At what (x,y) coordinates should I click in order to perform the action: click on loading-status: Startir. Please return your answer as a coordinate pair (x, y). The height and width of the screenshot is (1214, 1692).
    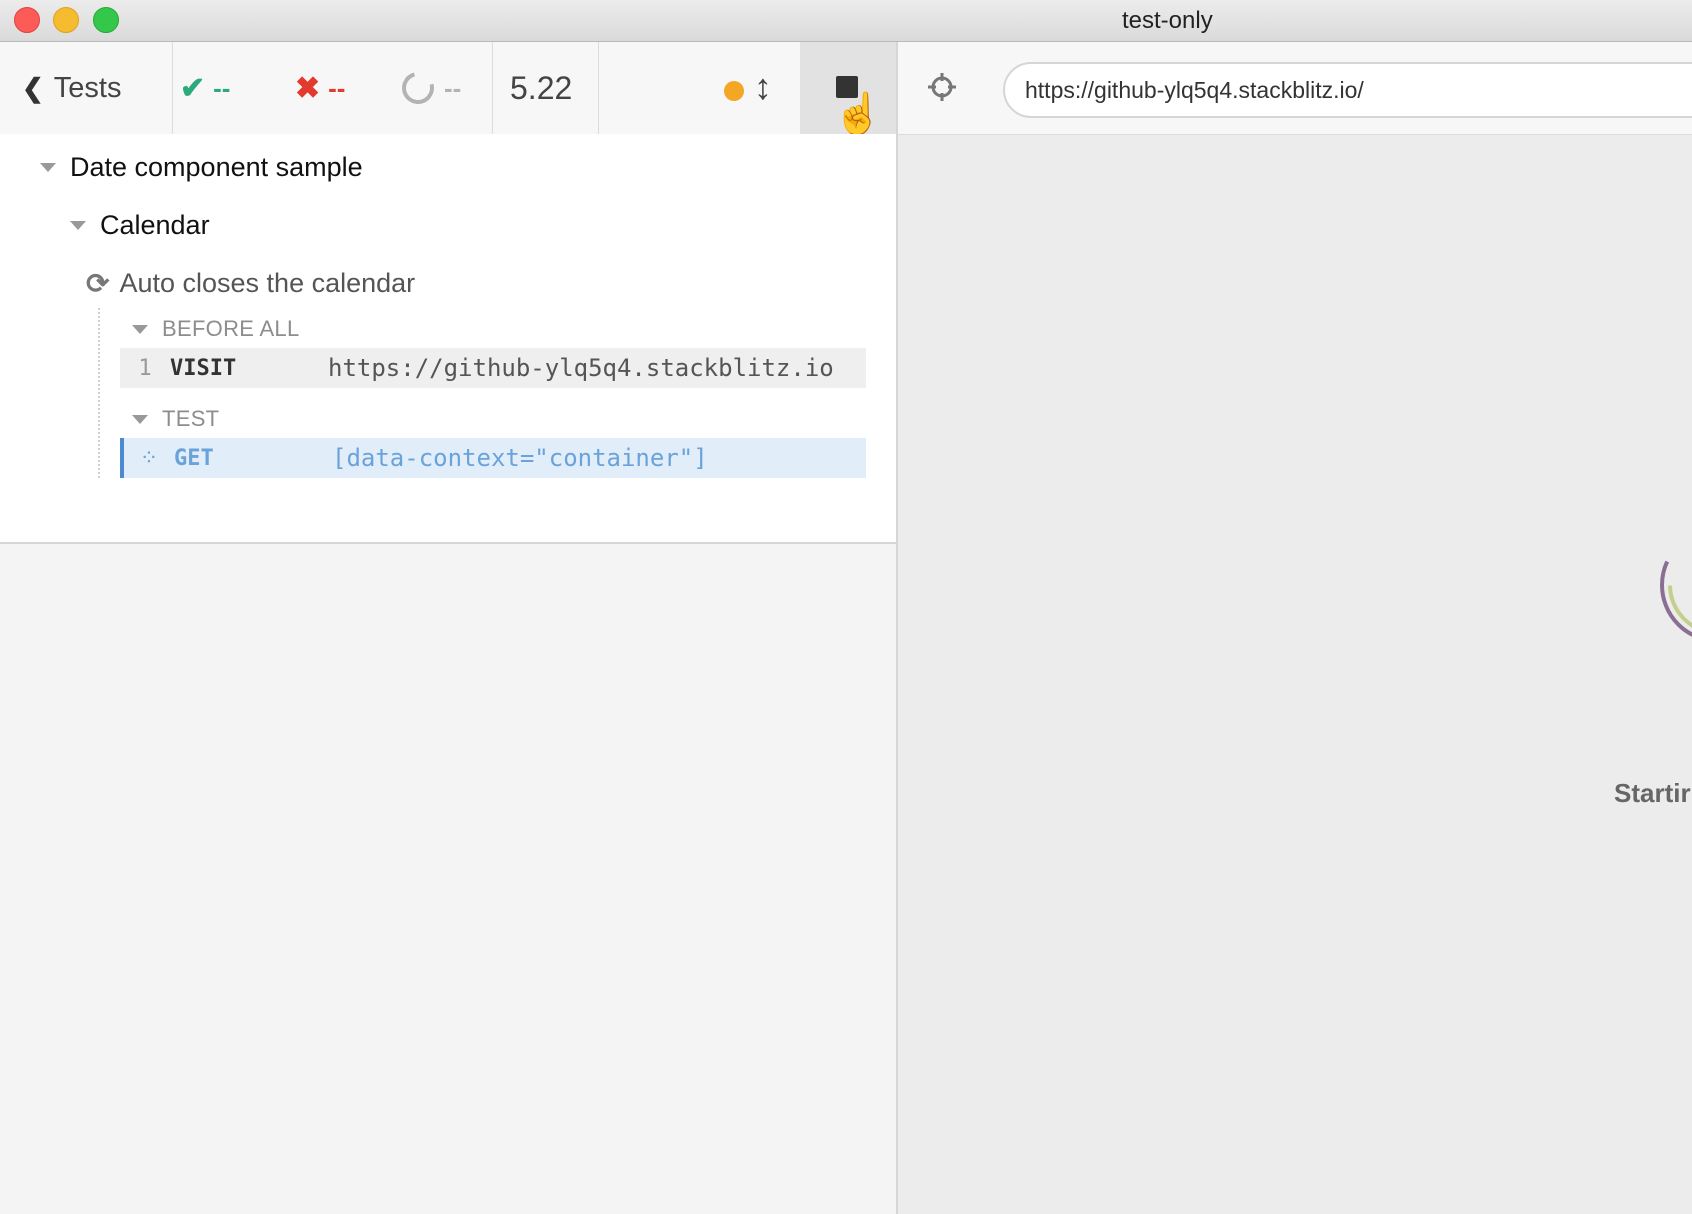
    Looking at the image, I should click on (1652, 793).